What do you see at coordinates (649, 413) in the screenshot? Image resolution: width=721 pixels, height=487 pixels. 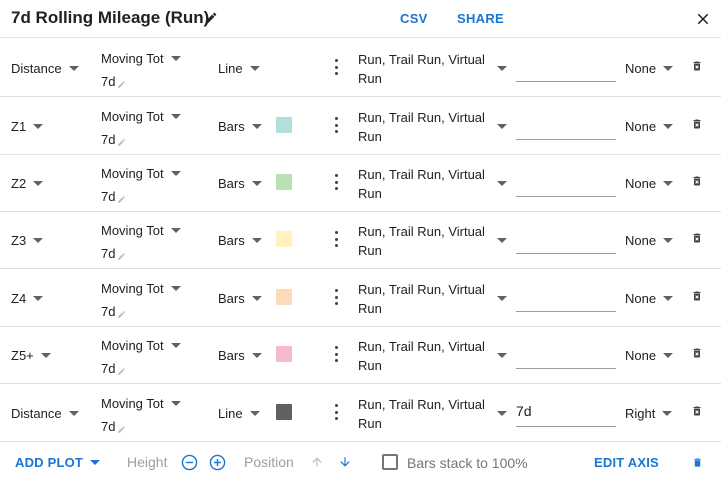 I see `axis-select: Right` at bounding box center [649, 413].